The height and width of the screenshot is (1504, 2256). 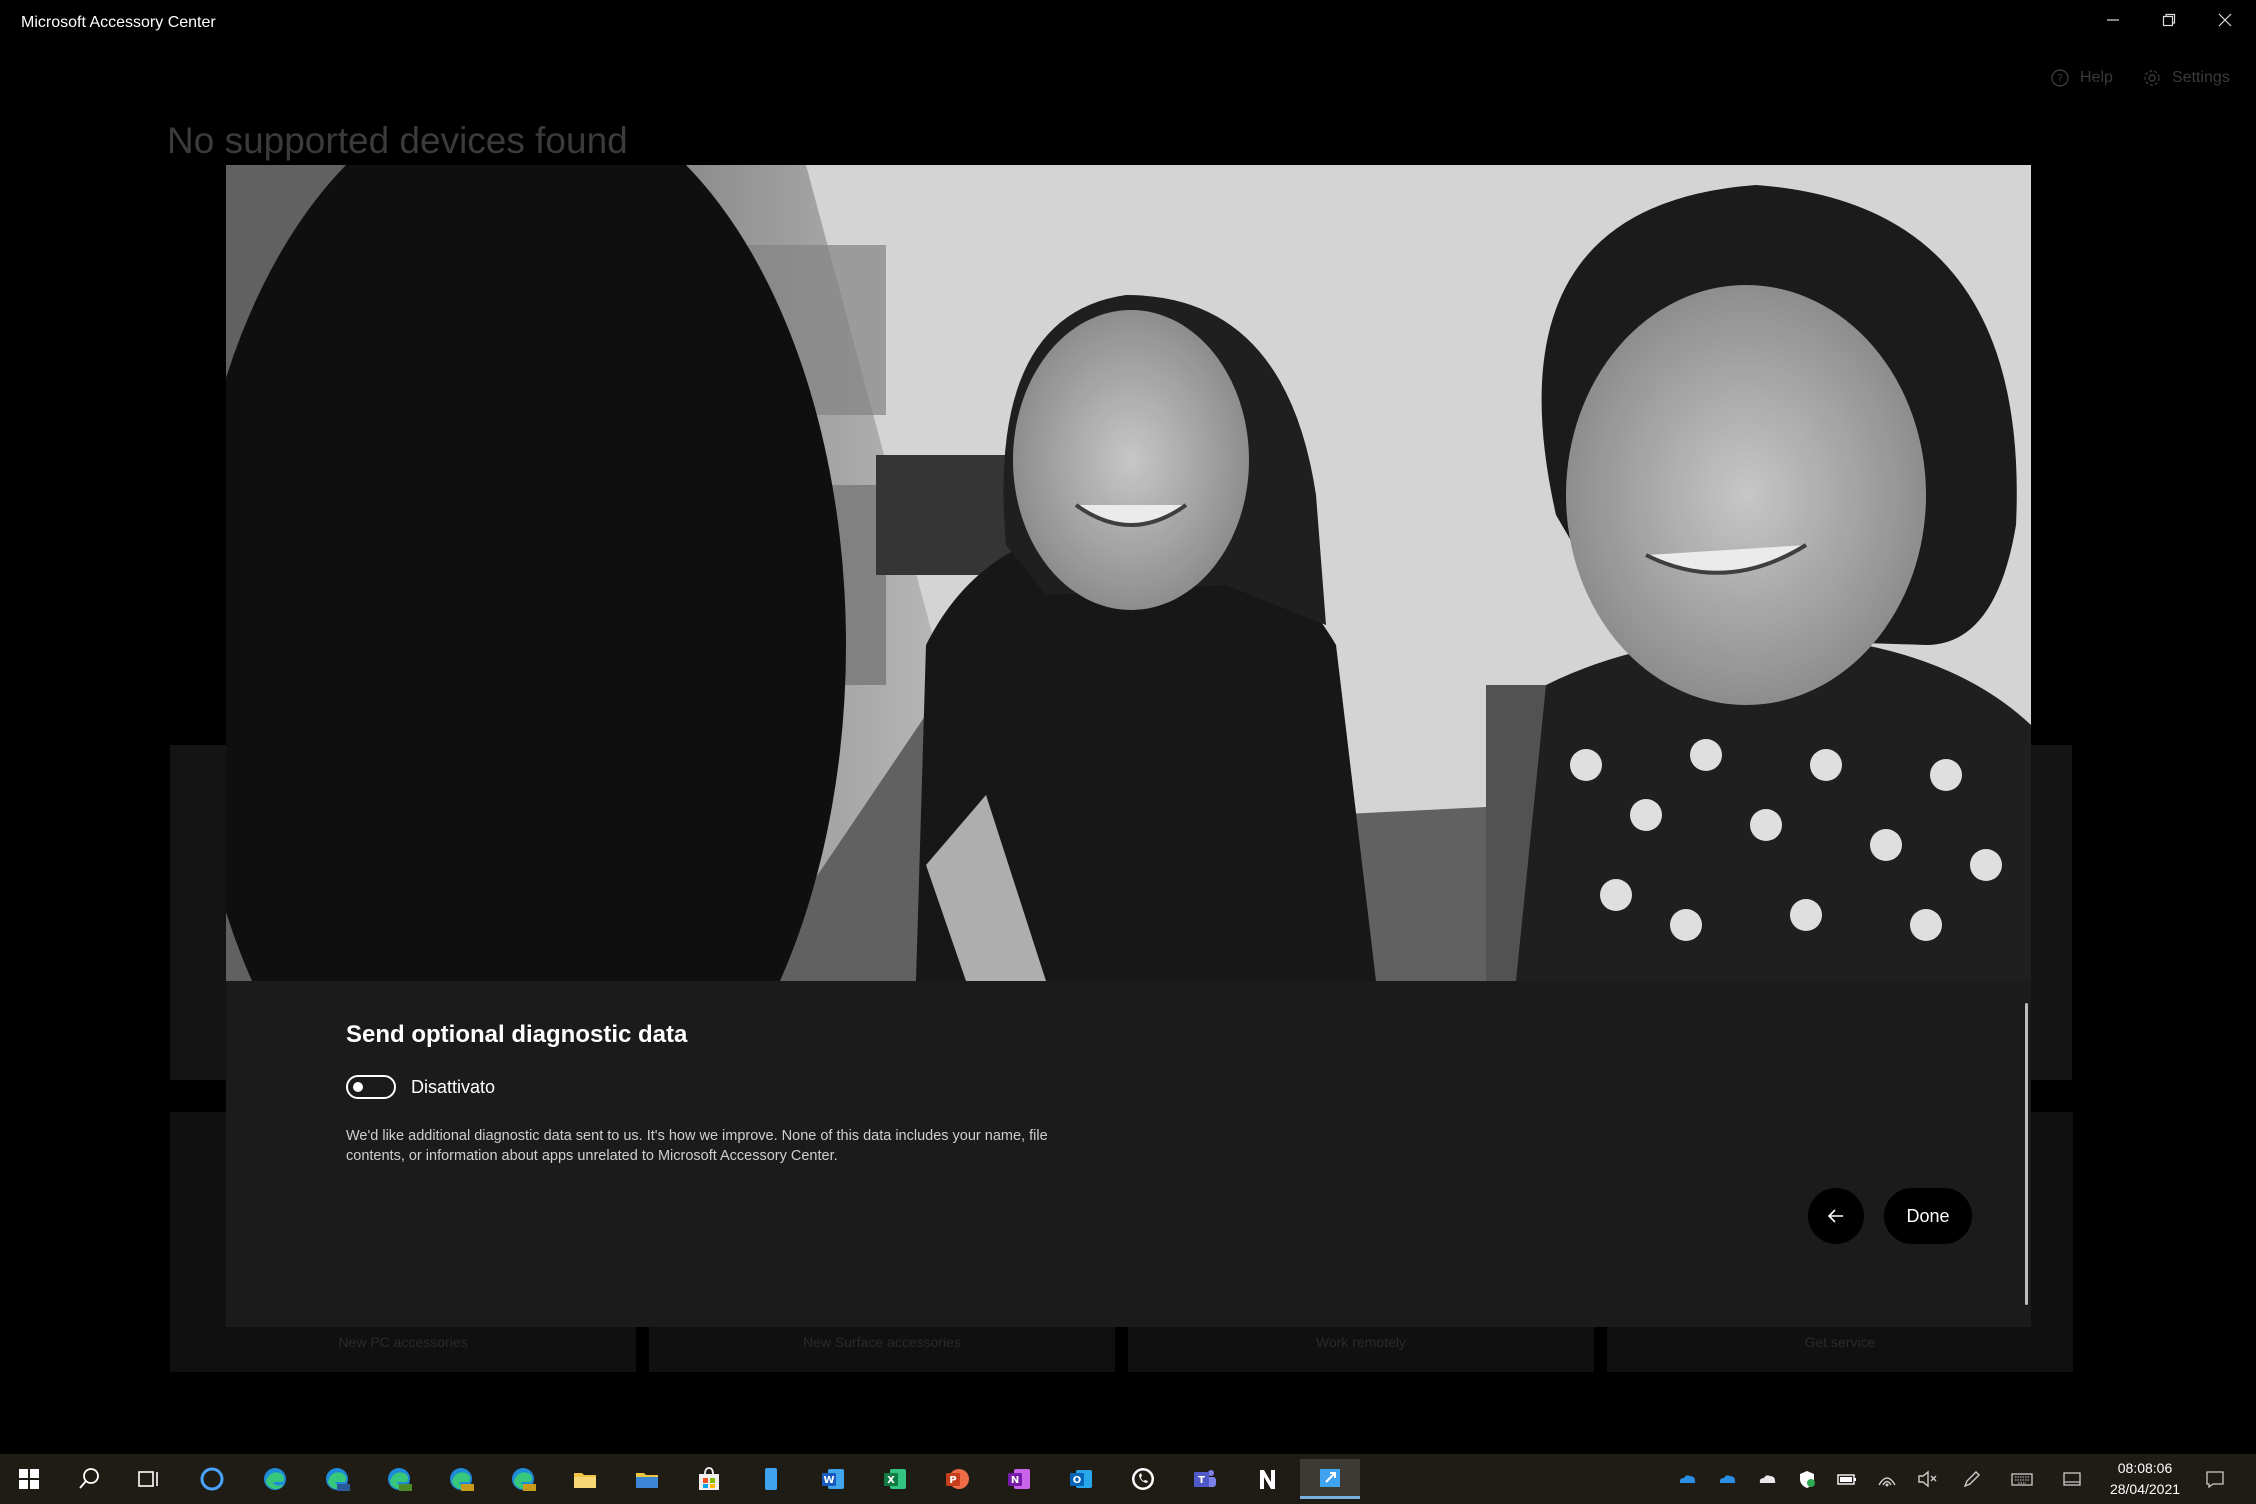 I want to click on tray-wifi, so click(x=1887, y=1479).